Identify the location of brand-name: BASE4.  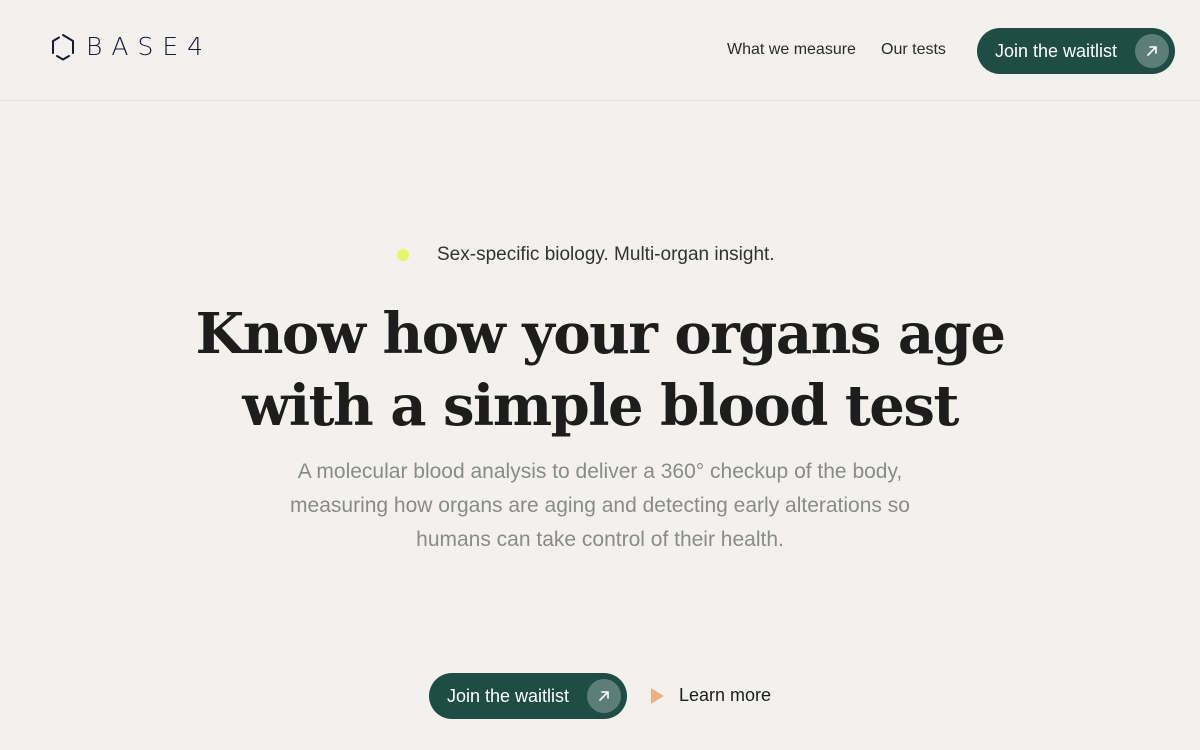
(149, 46).